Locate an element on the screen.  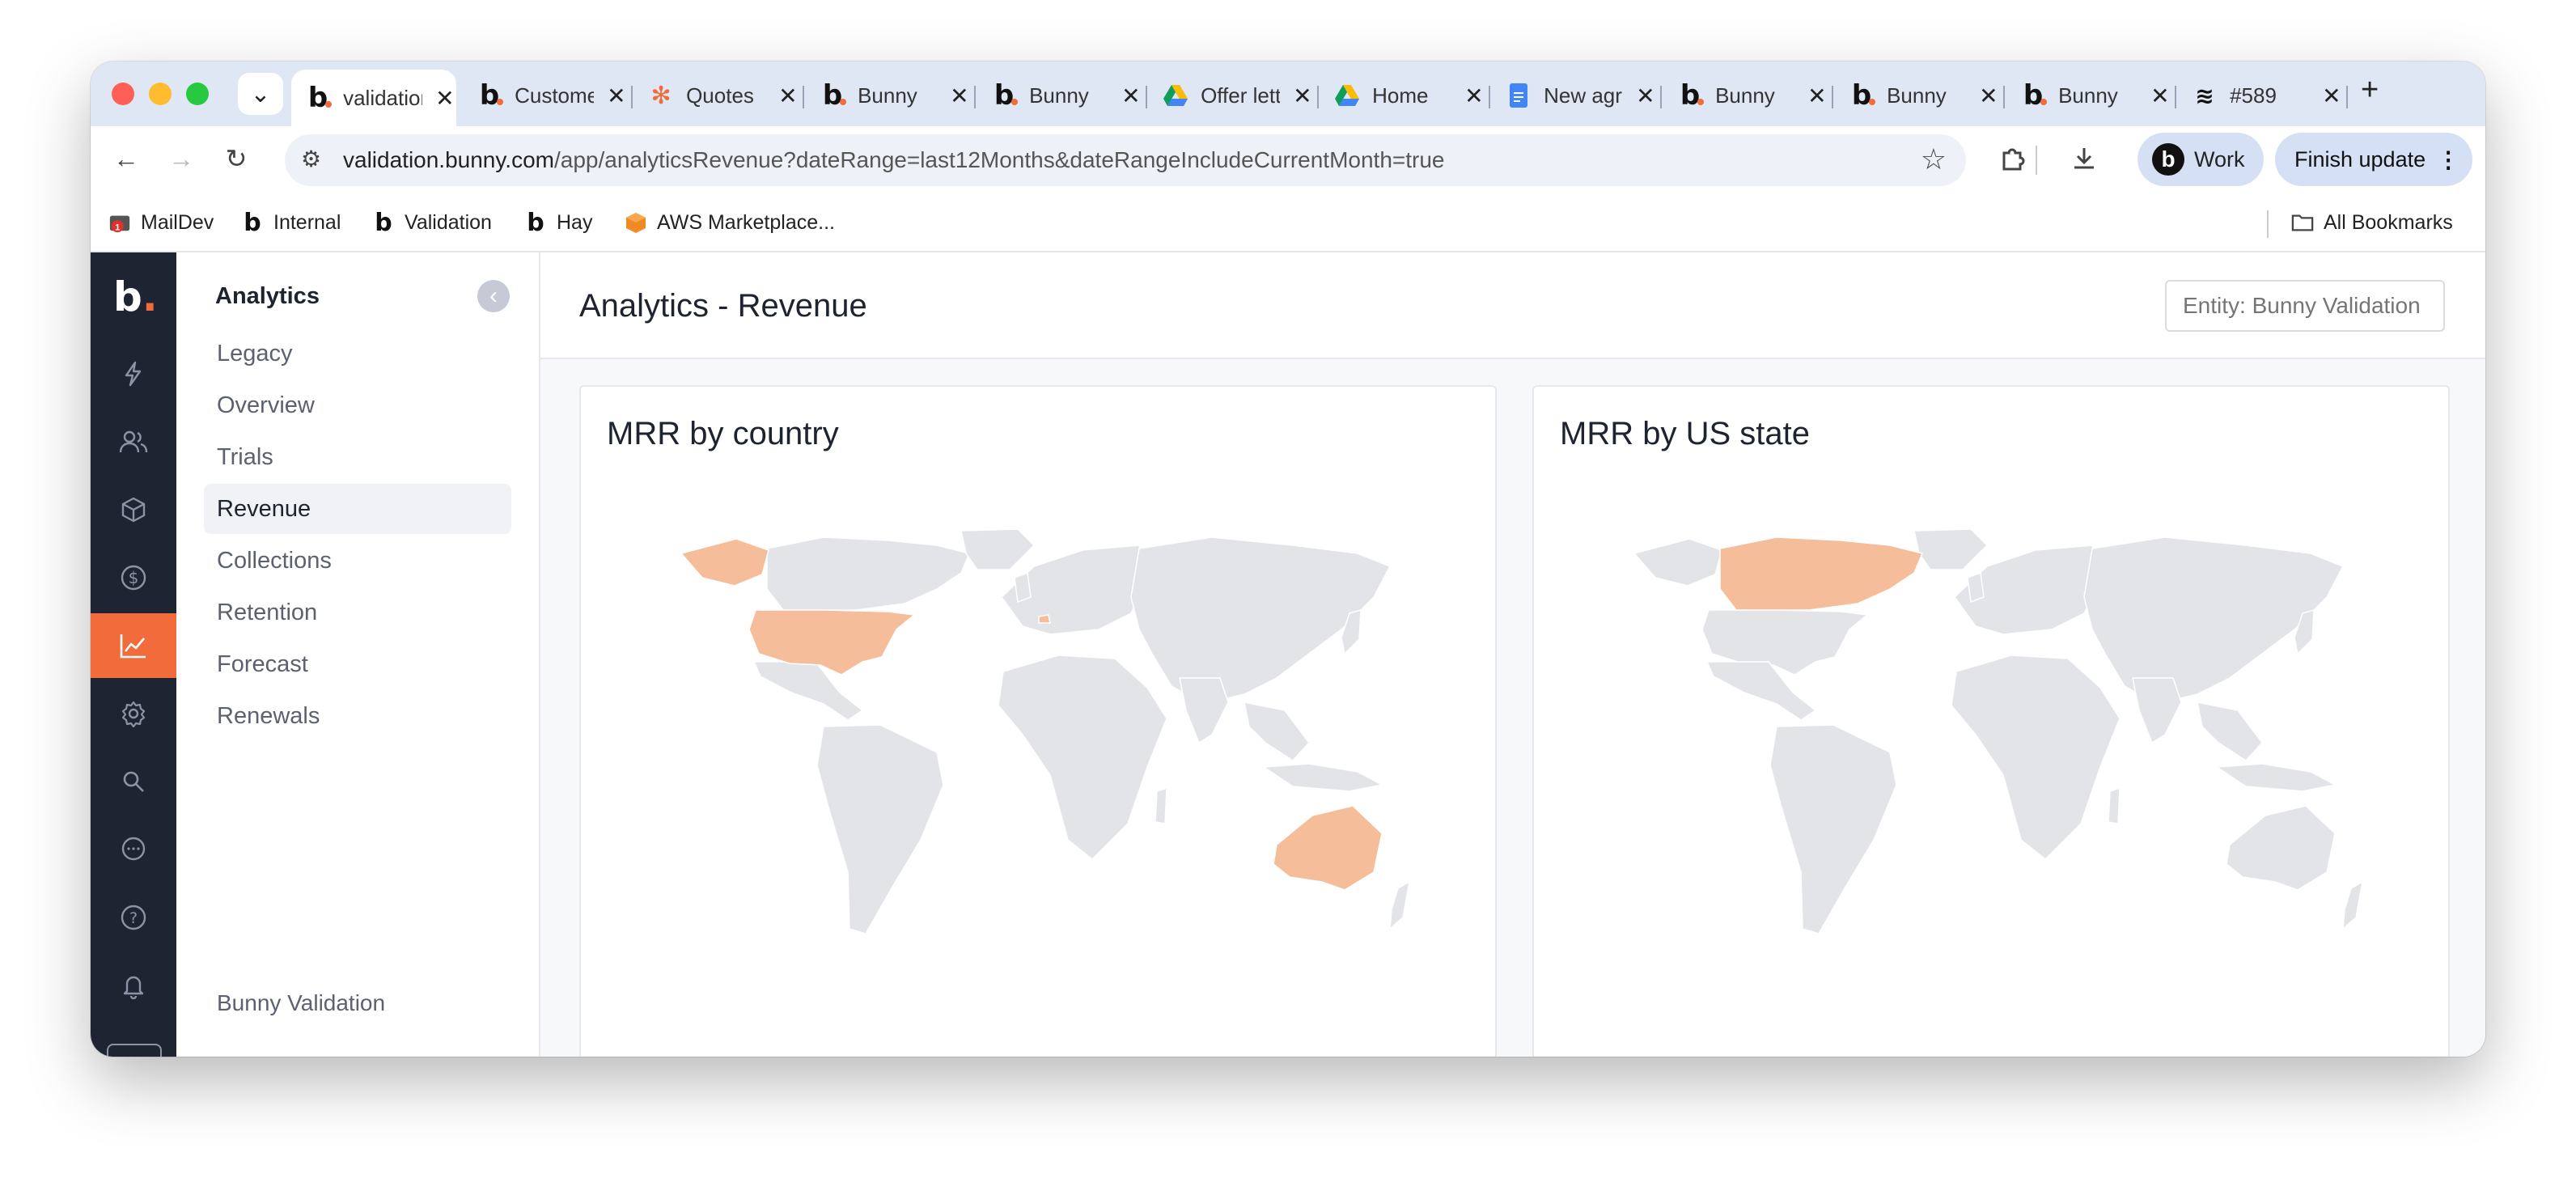
gear-icon is located at coordinates (133, 714).